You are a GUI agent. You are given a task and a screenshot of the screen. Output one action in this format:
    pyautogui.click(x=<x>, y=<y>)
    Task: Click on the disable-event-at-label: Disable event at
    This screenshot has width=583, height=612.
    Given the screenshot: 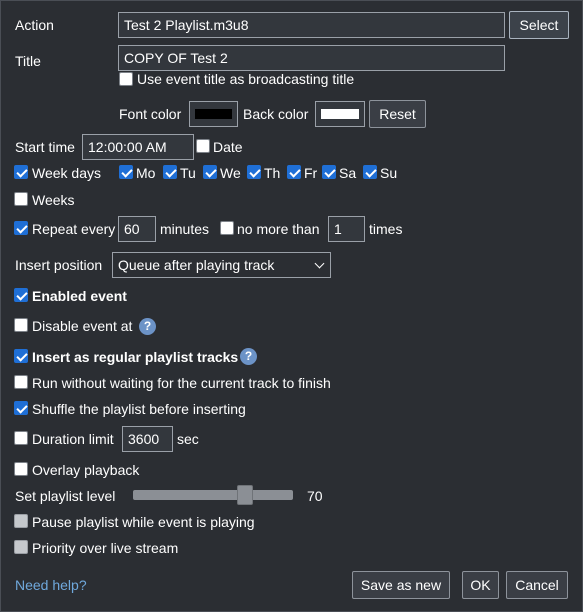 What is the action you would take?
    pyautogui.click(x=82, y=326)
    